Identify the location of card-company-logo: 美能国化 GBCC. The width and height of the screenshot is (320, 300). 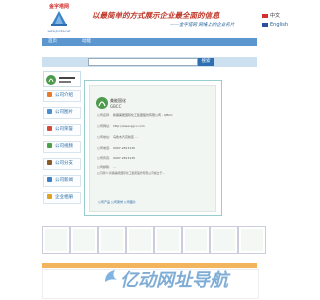
(114, 102).